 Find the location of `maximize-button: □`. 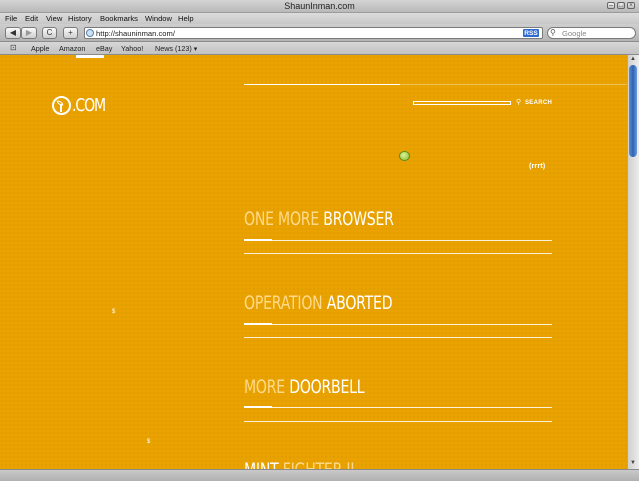

maximize-button: □ is located at coordinates (621, 5).